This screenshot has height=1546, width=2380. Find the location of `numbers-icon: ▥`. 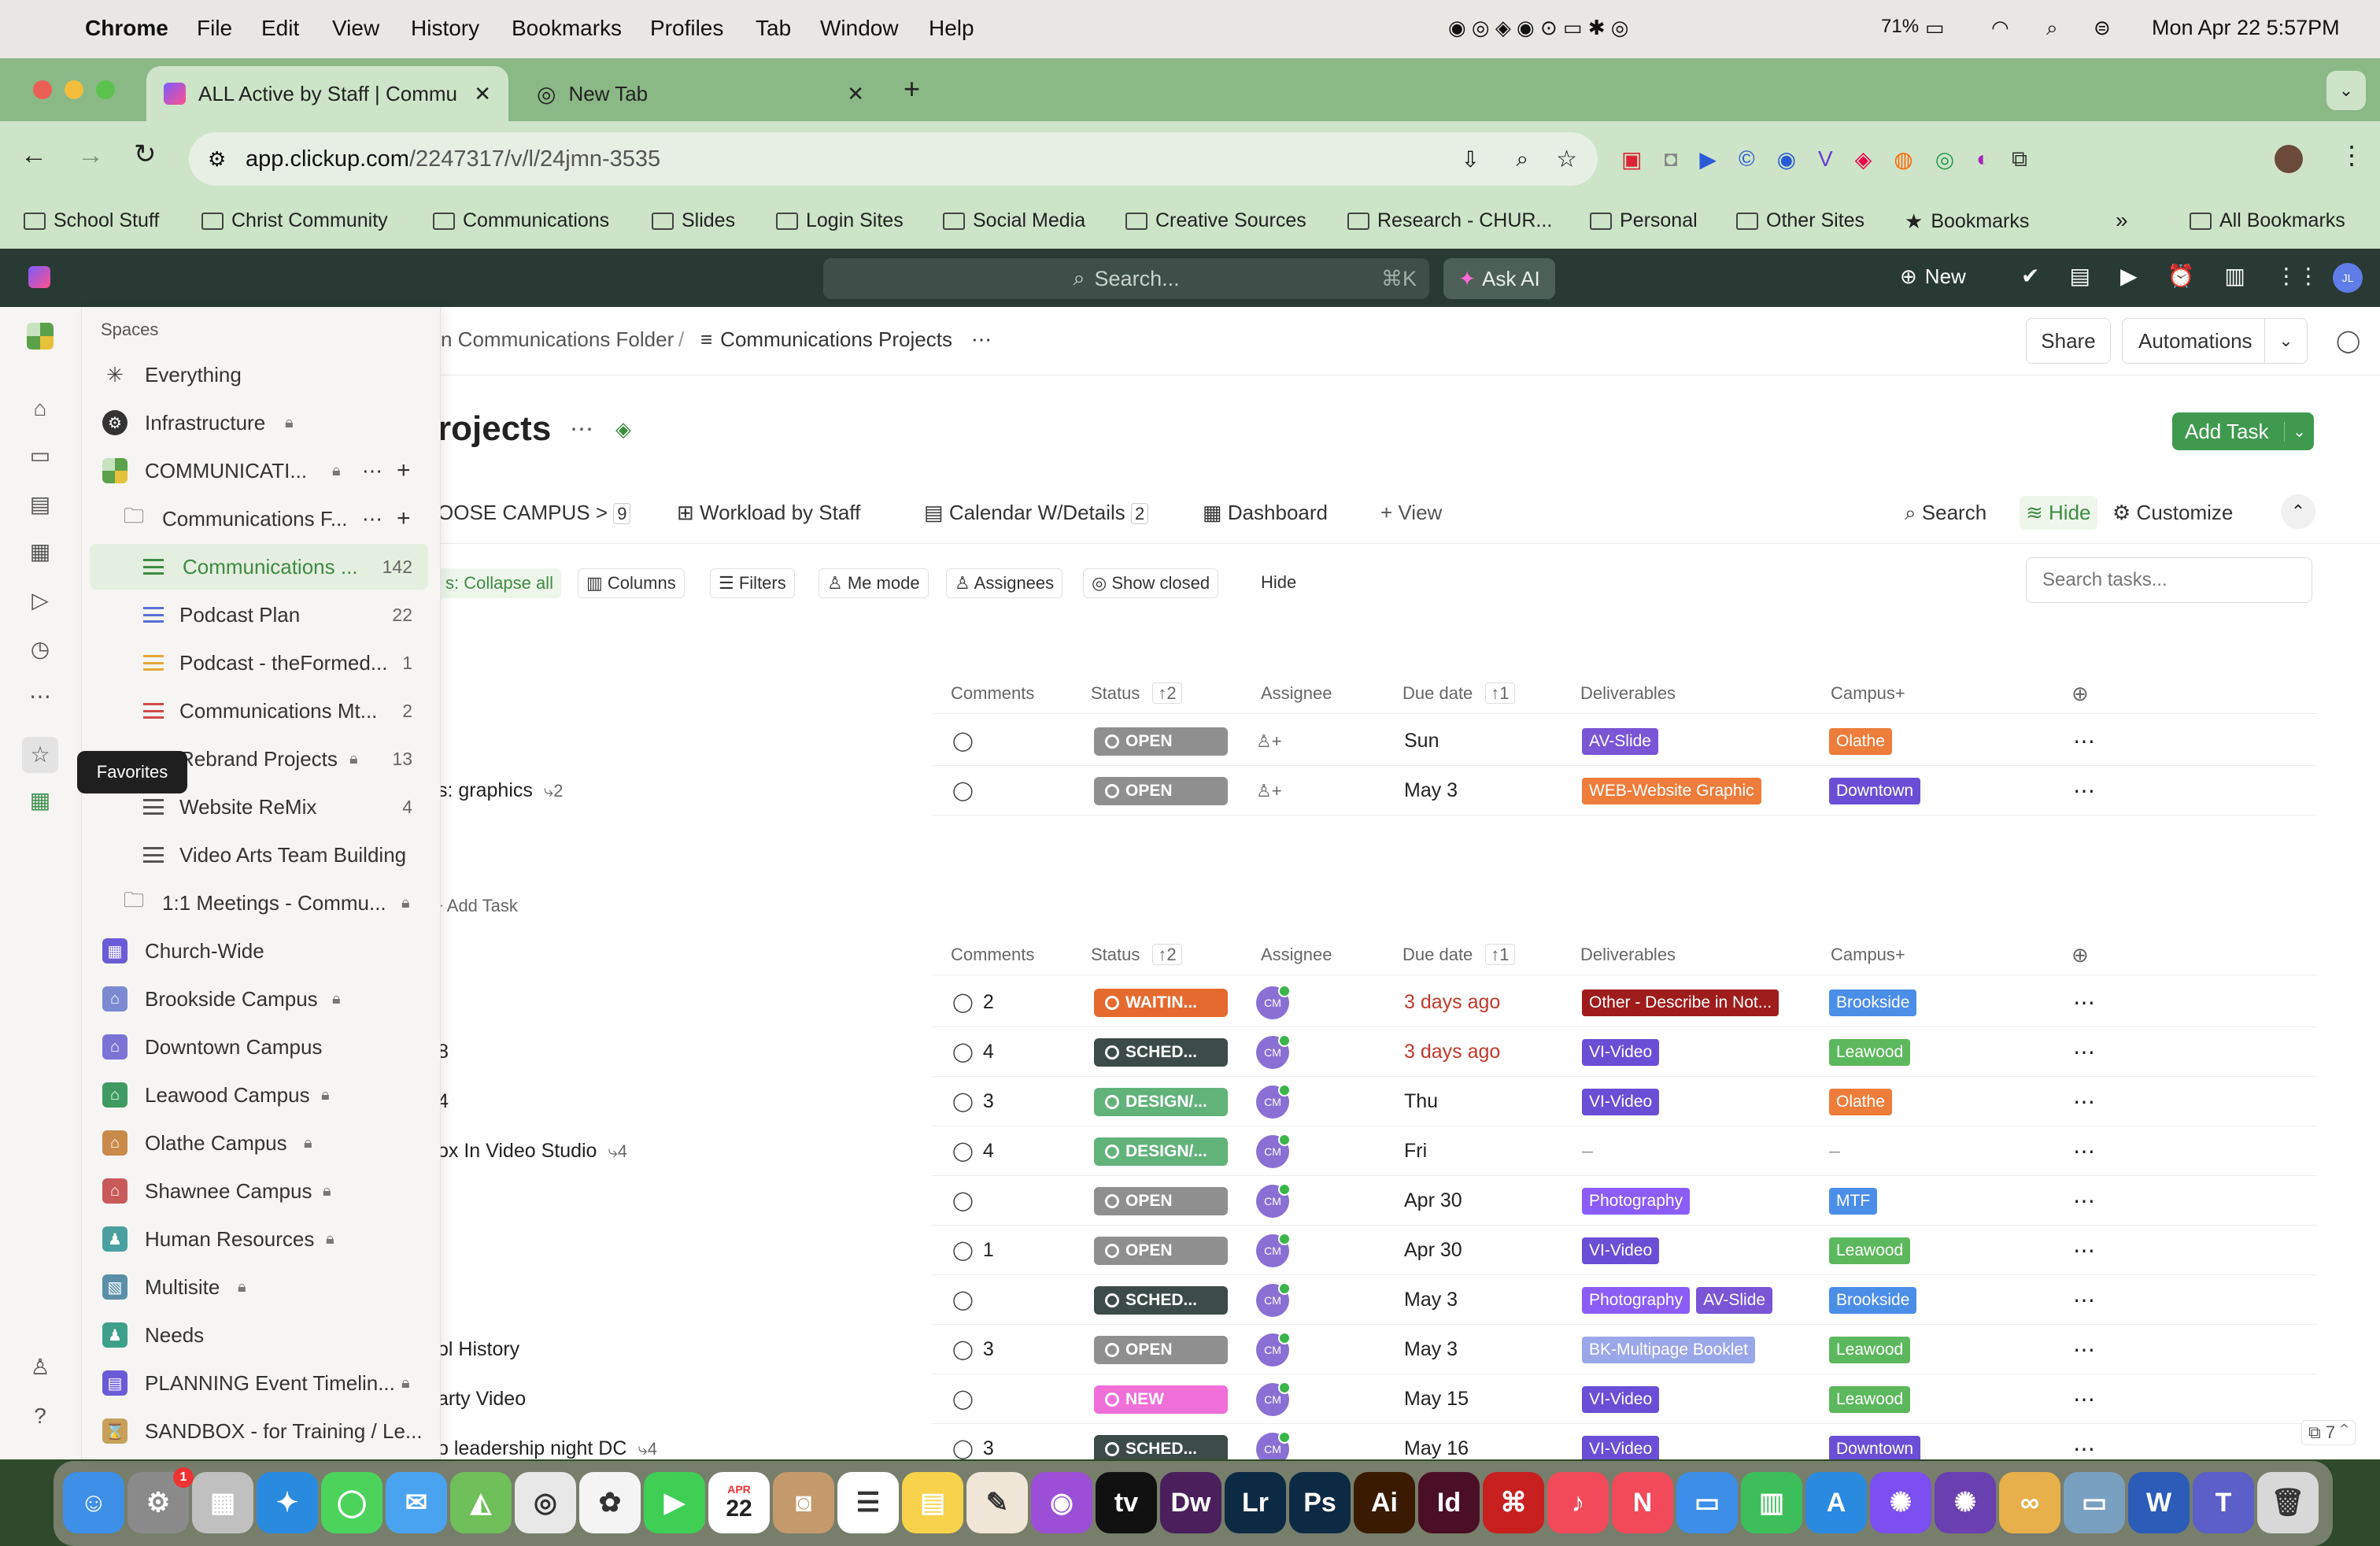

numbers-icon: ▥ is located at coordinates (1771, 1502).